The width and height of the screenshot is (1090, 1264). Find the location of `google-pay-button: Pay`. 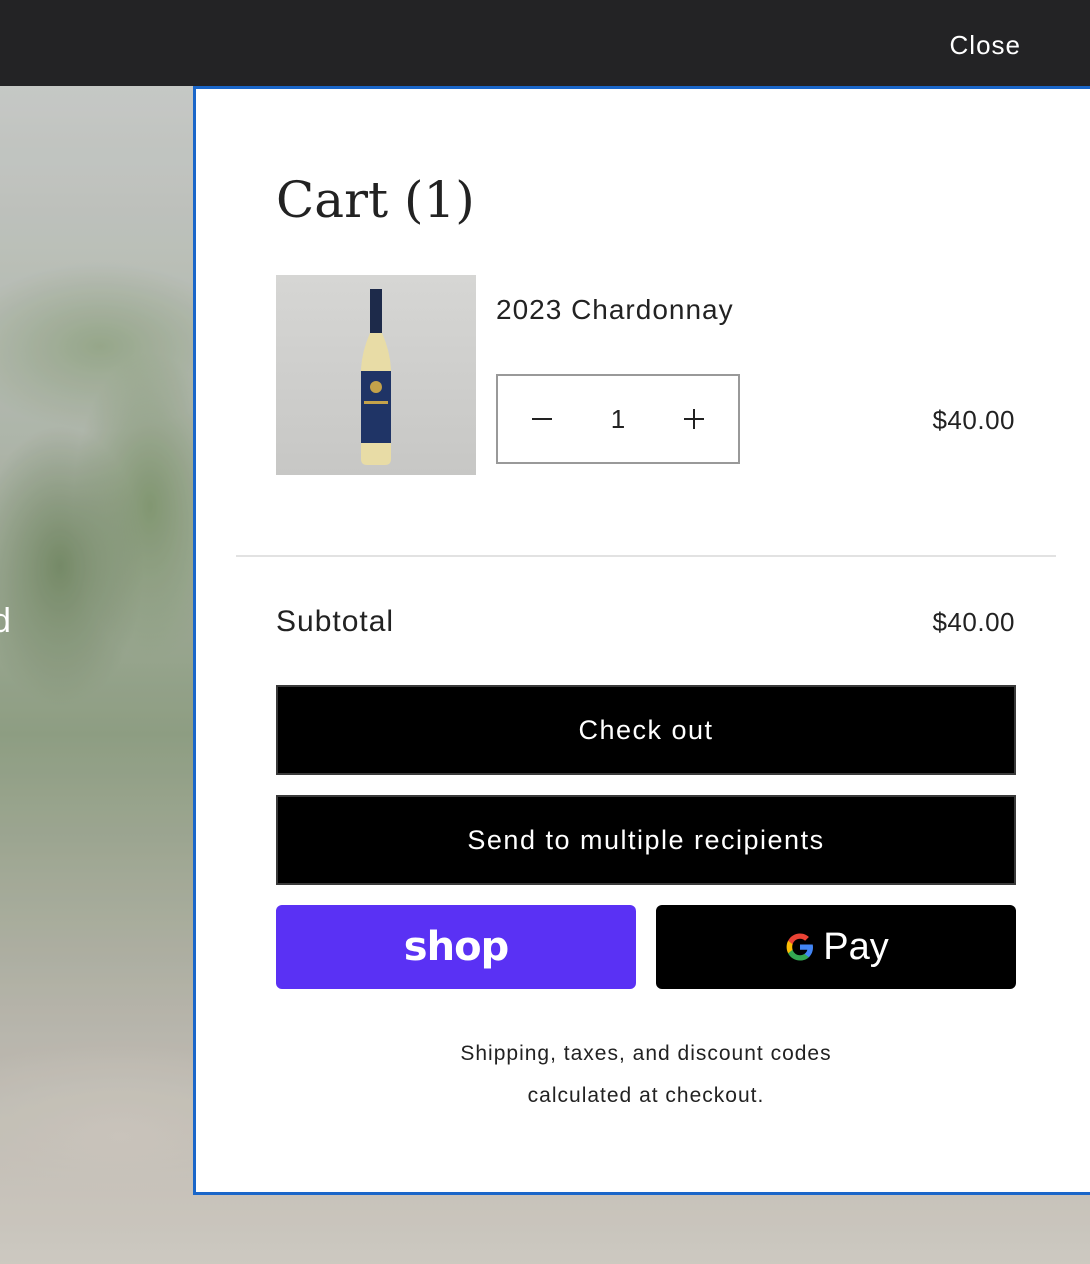

google-pay-button: Pay is located at coordinates (836, 947).